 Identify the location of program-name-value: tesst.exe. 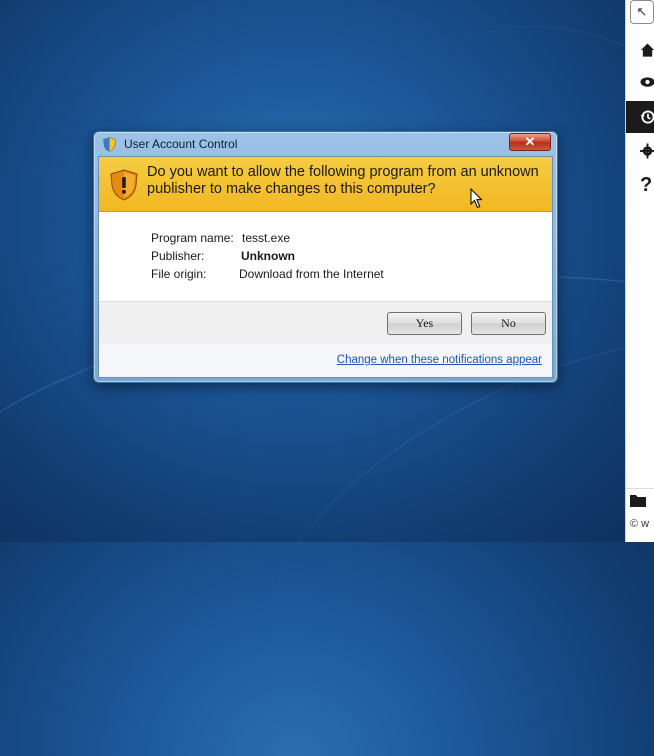
(266, 238).